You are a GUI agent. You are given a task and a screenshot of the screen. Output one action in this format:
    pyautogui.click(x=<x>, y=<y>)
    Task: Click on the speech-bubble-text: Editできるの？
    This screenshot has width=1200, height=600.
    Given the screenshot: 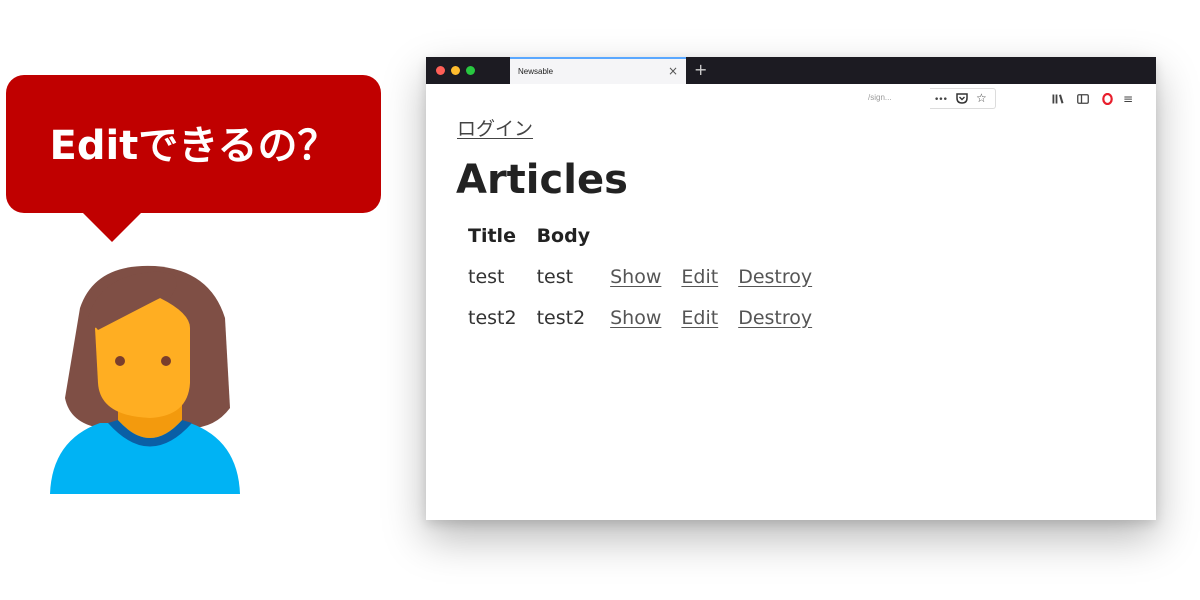 What is the action you would take?
    pyautogui.click(x=193, y=146)
    